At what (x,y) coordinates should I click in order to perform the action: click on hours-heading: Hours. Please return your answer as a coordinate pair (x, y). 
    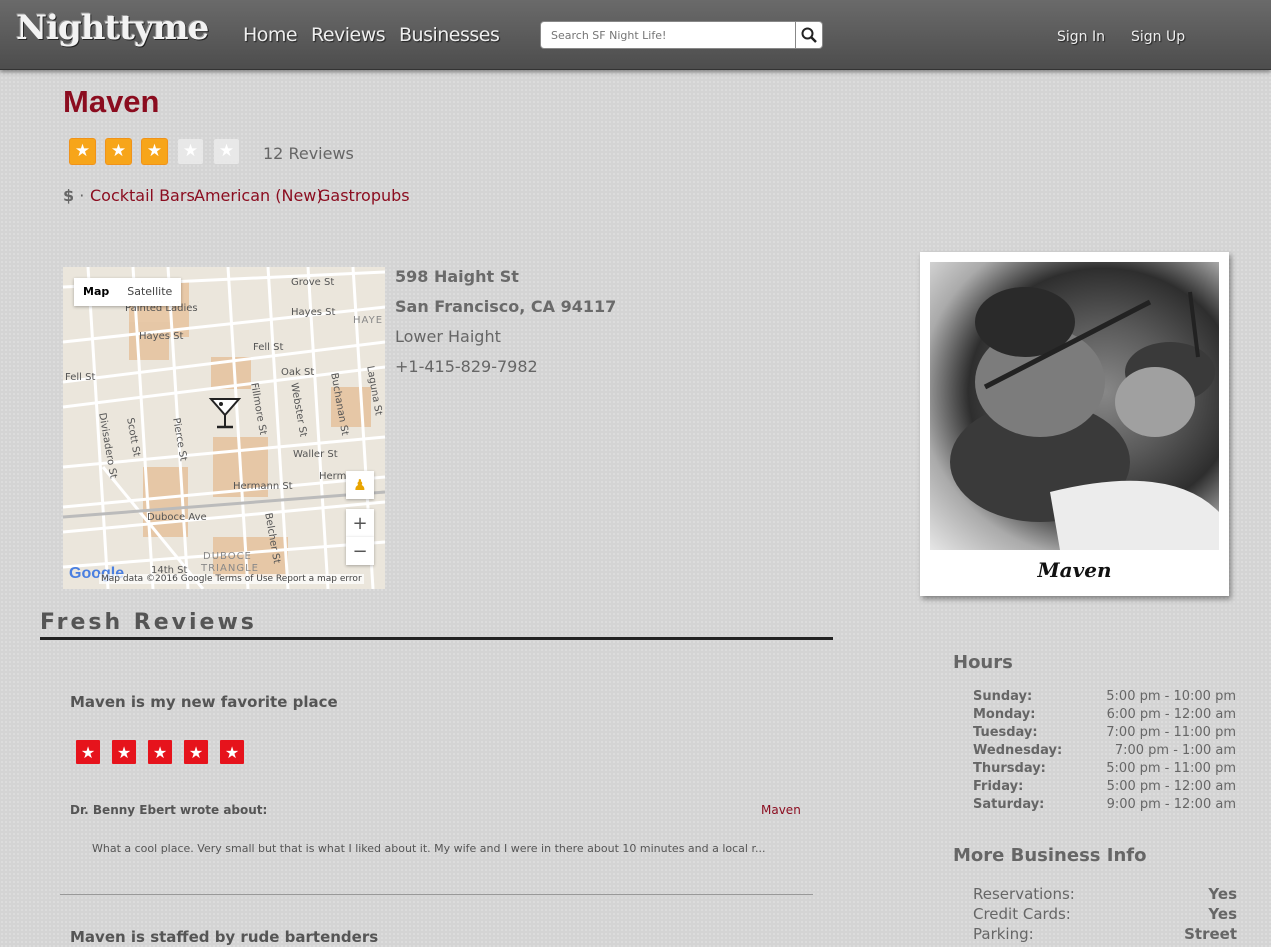
    Looking at the image, I should click on (983, 662).